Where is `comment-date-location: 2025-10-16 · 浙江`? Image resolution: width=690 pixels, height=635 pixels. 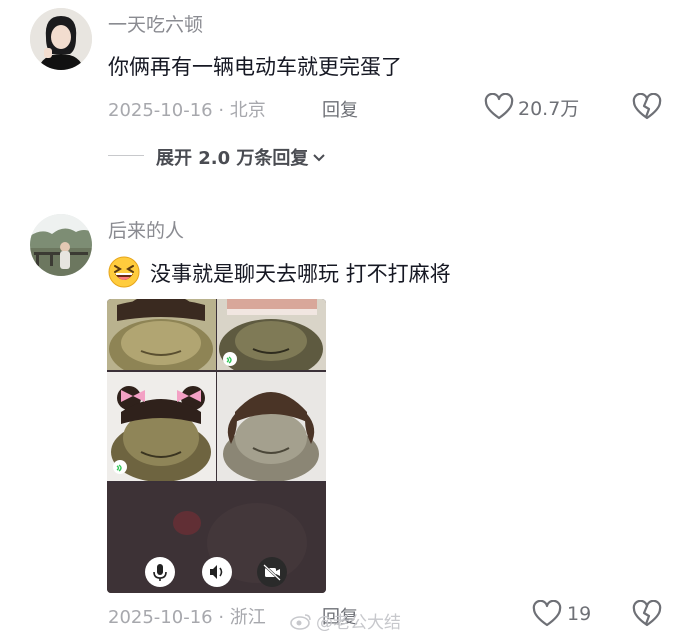
comment-date-location: 2025-10-16 · 浙江 is located at coordinates (187, 617).